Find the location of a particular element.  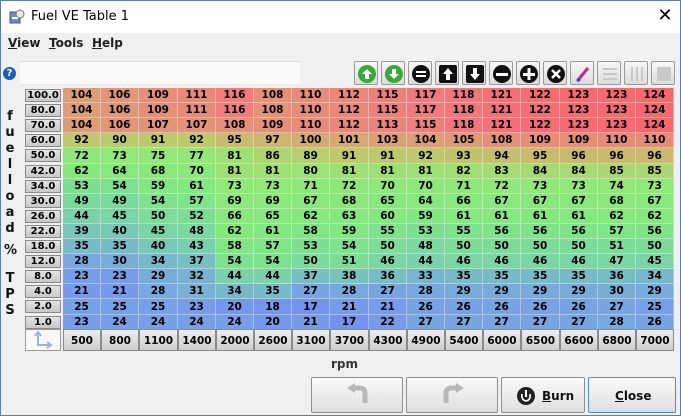

ve-table-cell: 34 is located at coordinates (235, 291).